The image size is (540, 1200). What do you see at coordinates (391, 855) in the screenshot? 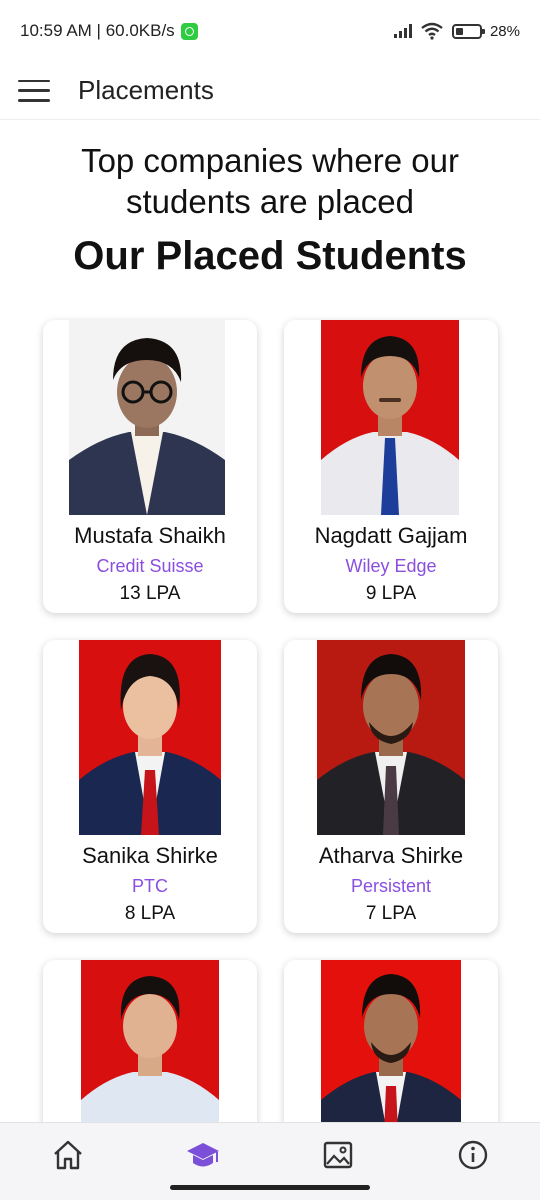
I see `student-name: Atharva Shirke` at bounding box center [391, 855].